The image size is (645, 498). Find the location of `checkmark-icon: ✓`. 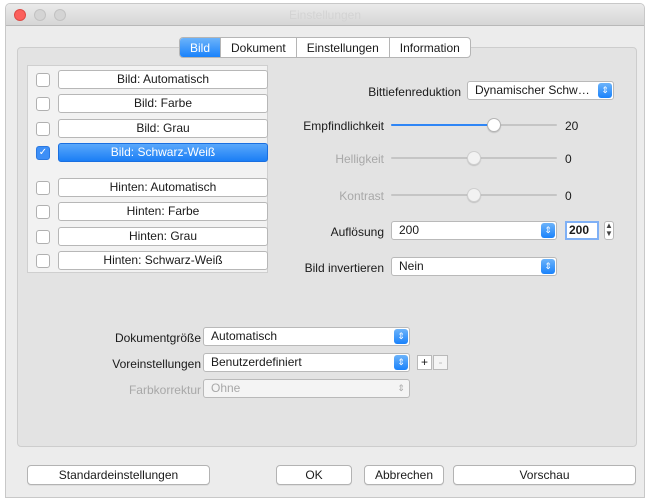

checkmark-icon: ✓ is located at coordinates (43, 152).